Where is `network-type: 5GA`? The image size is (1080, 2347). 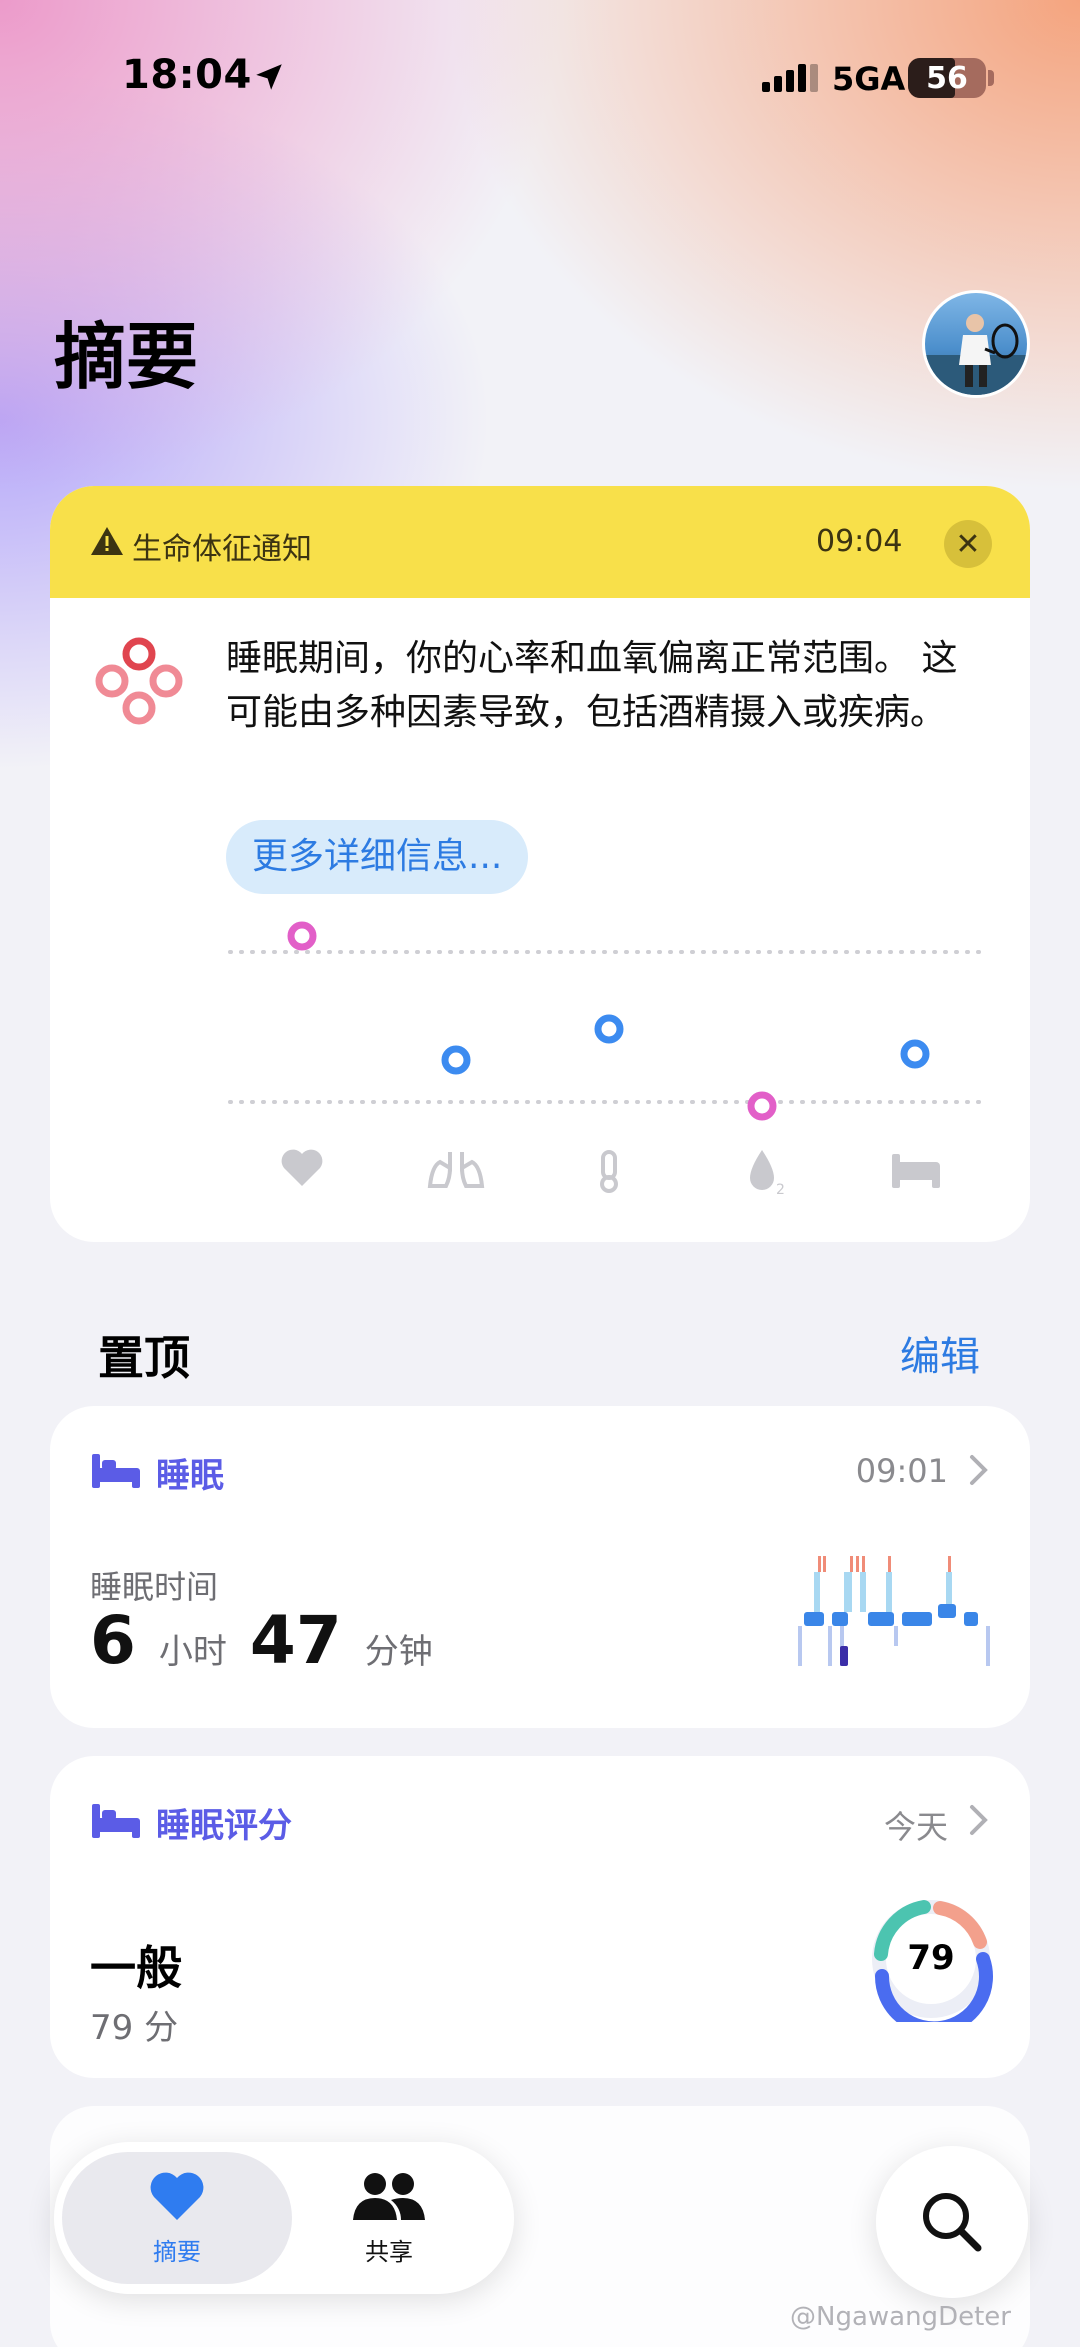 network-type: 5GA is located at coordinates (869, 79).